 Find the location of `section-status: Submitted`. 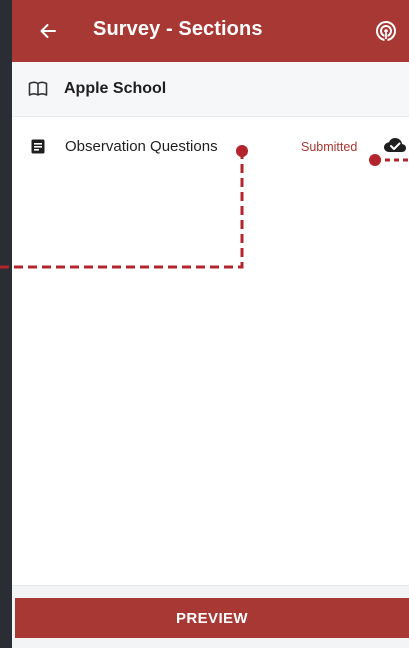

section-status: Submitted is located at coordinates (329, 147).